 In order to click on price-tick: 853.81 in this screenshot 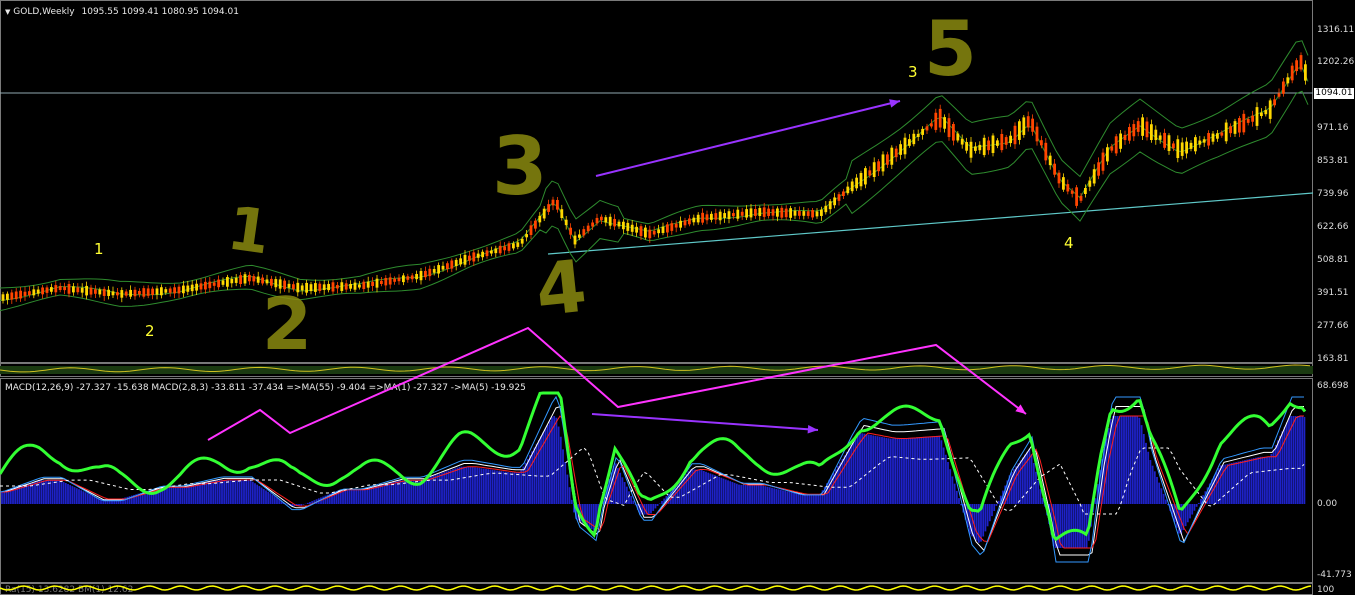, I will do `click(1333, 161)`.